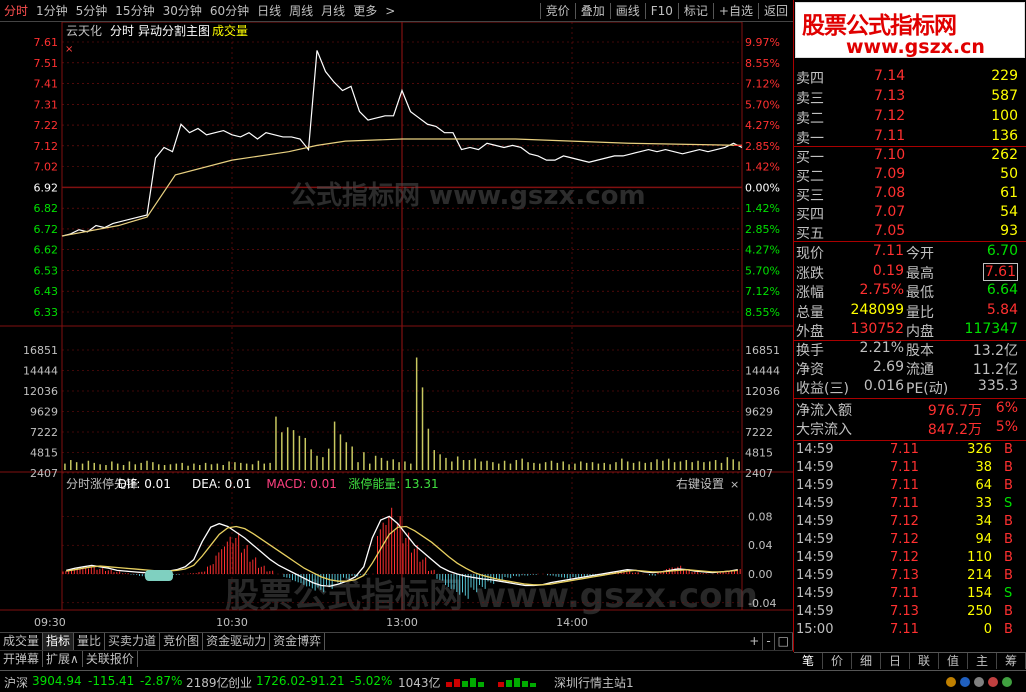 The height and width of the screenshot is (692, 1026). Describe the element at coordinates (593, 10) in the screenshot. I see `toolbar-button-1: 叠加` at that location.